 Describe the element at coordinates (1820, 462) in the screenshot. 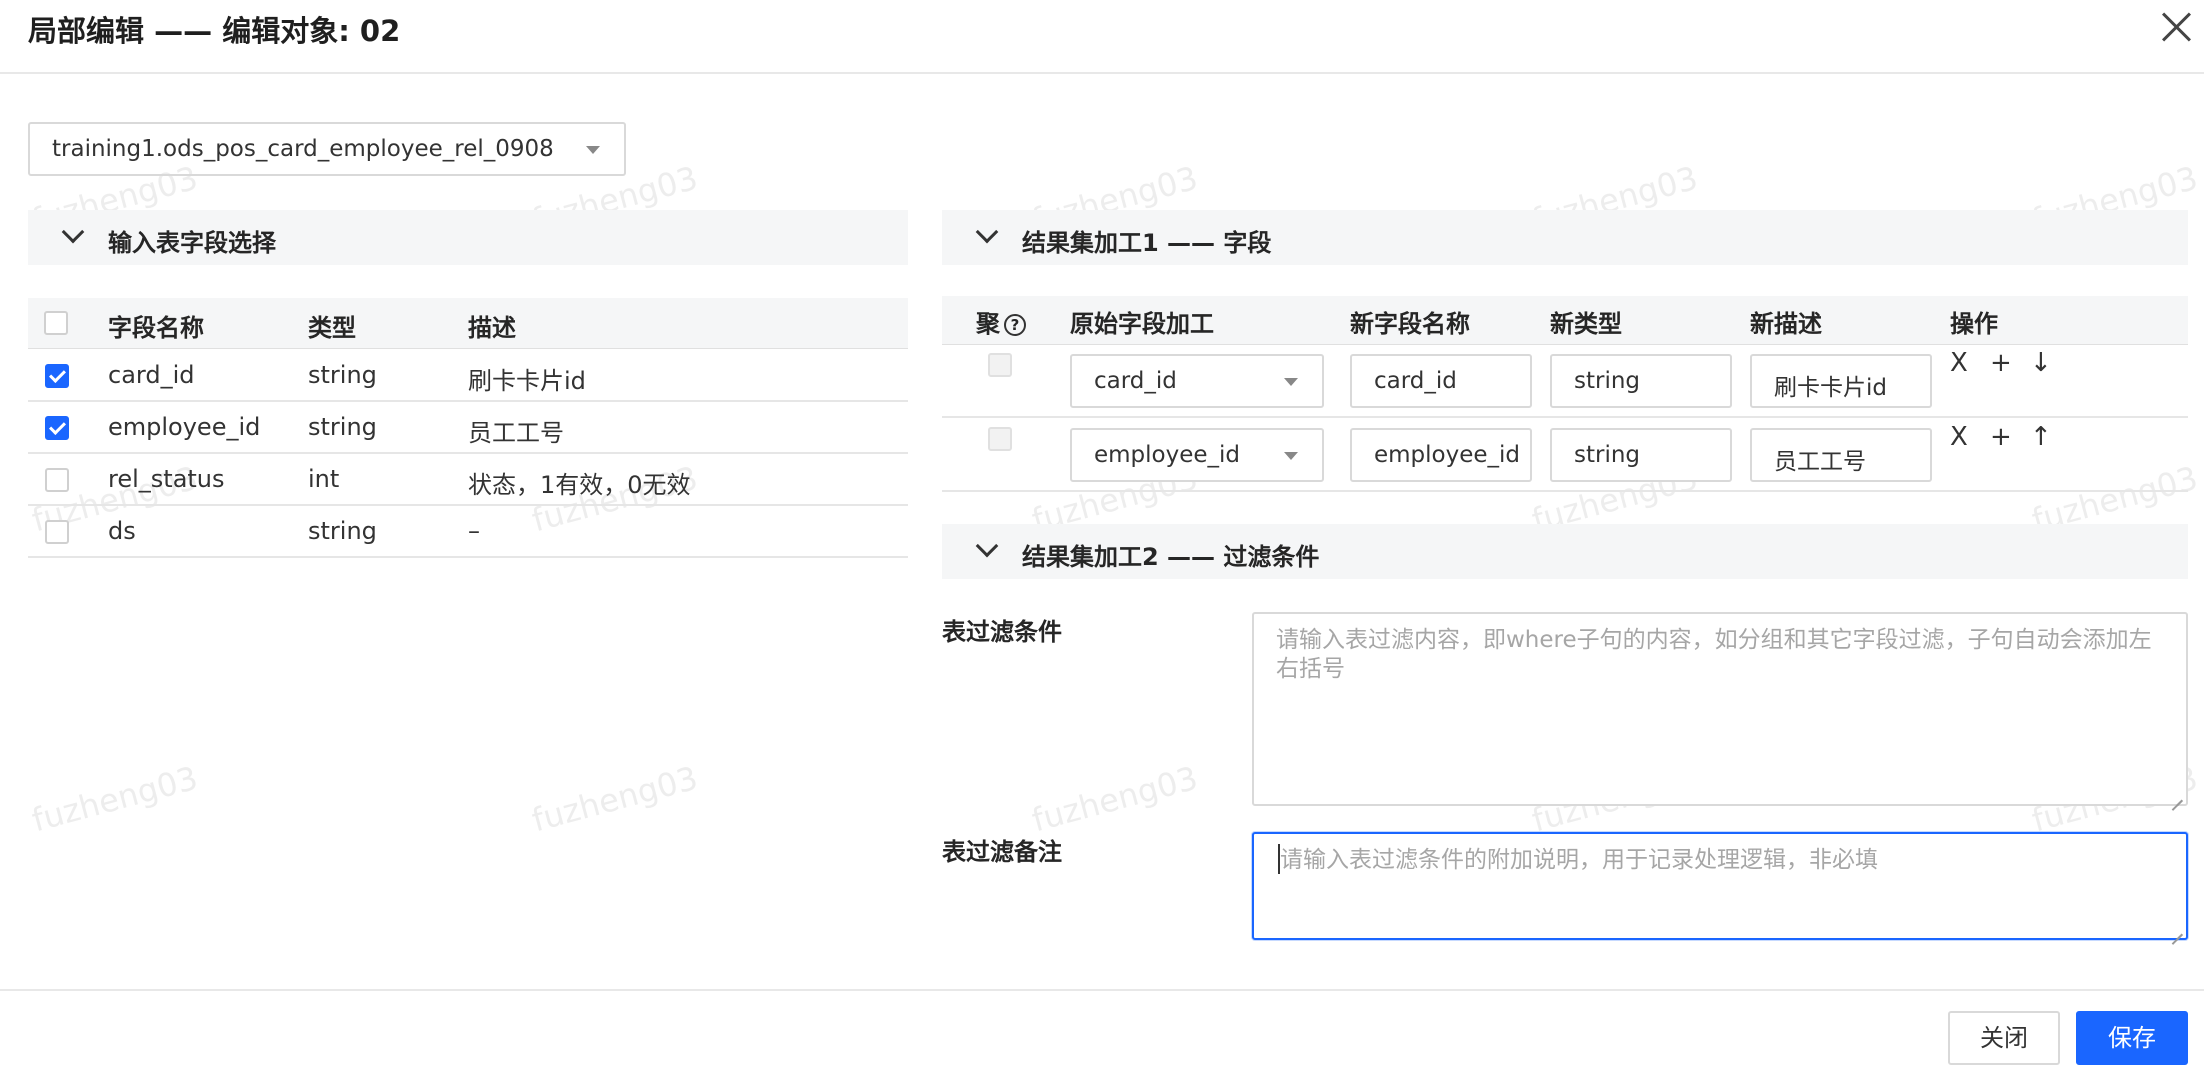

I see `new-desc-value: 员工工号` at that location.